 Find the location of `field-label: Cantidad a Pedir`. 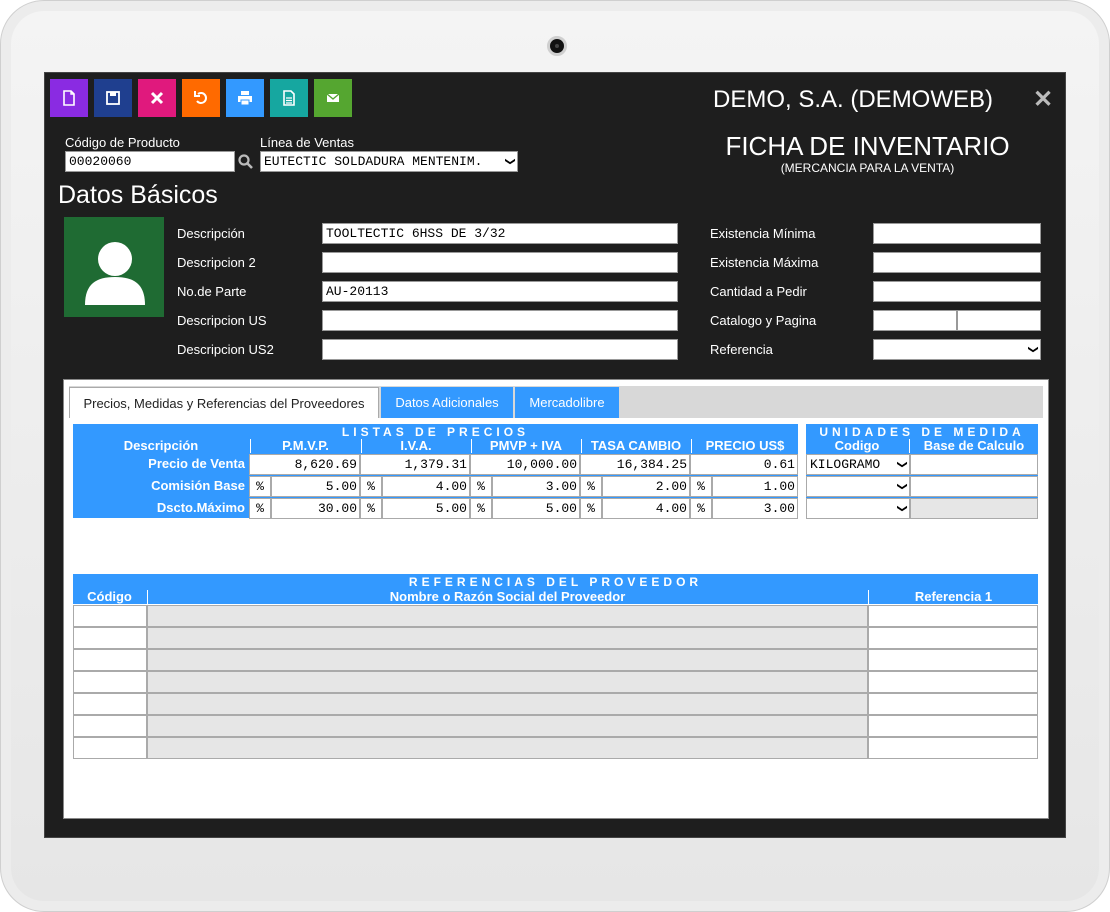

field-label: Cantidad a Pedir is located at coordinates (758, 291).